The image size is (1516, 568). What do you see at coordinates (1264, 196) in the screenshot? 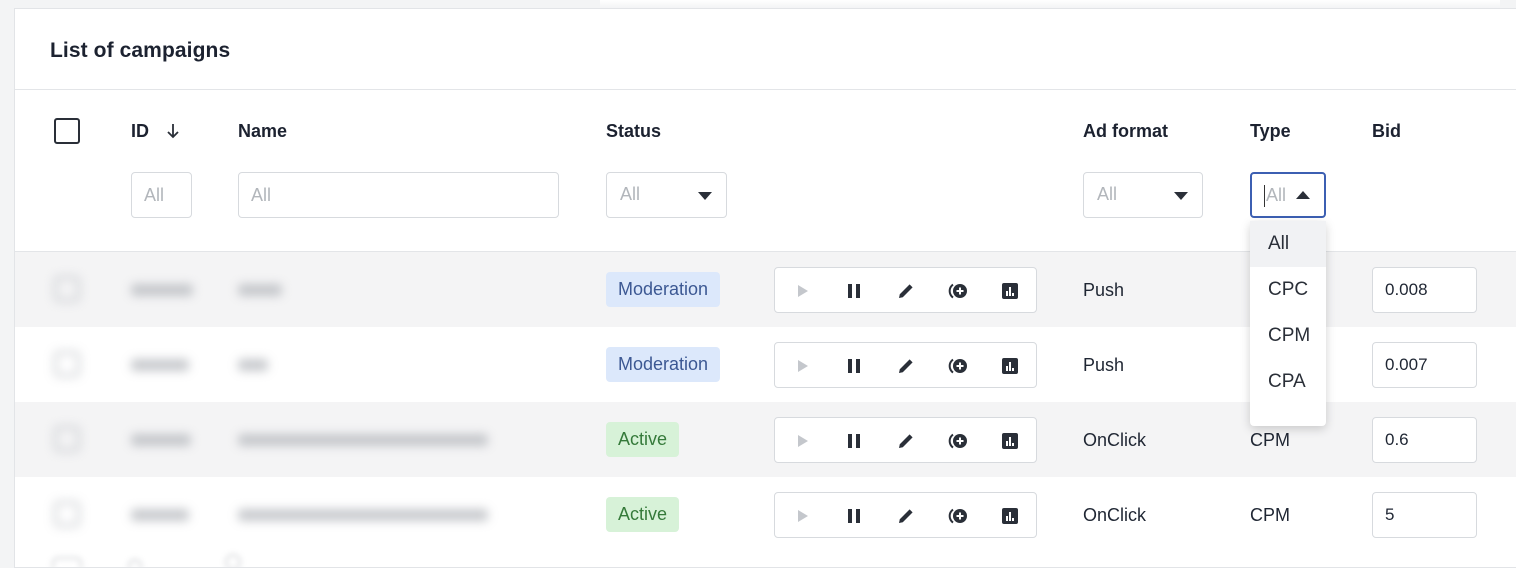
I see `text-cursor` at bounding box center [1264, 196].